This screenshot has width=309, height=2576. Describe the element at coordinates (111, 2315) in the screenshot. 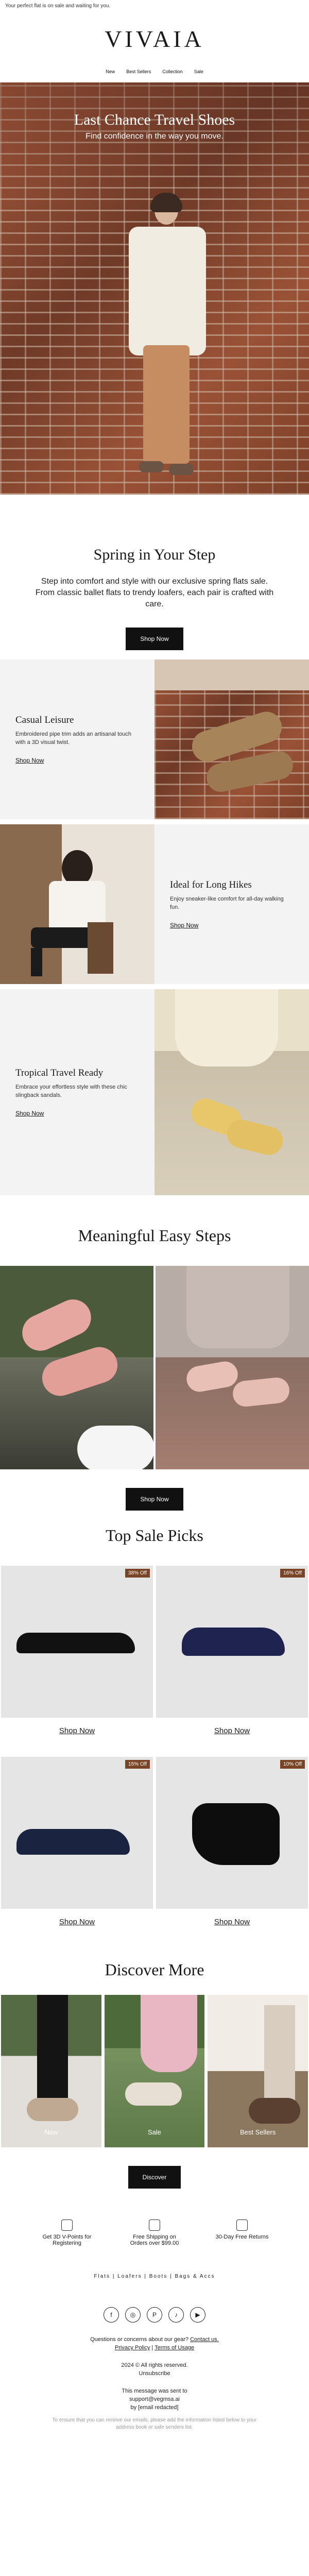

I see `facebook-icon: f` at that location.